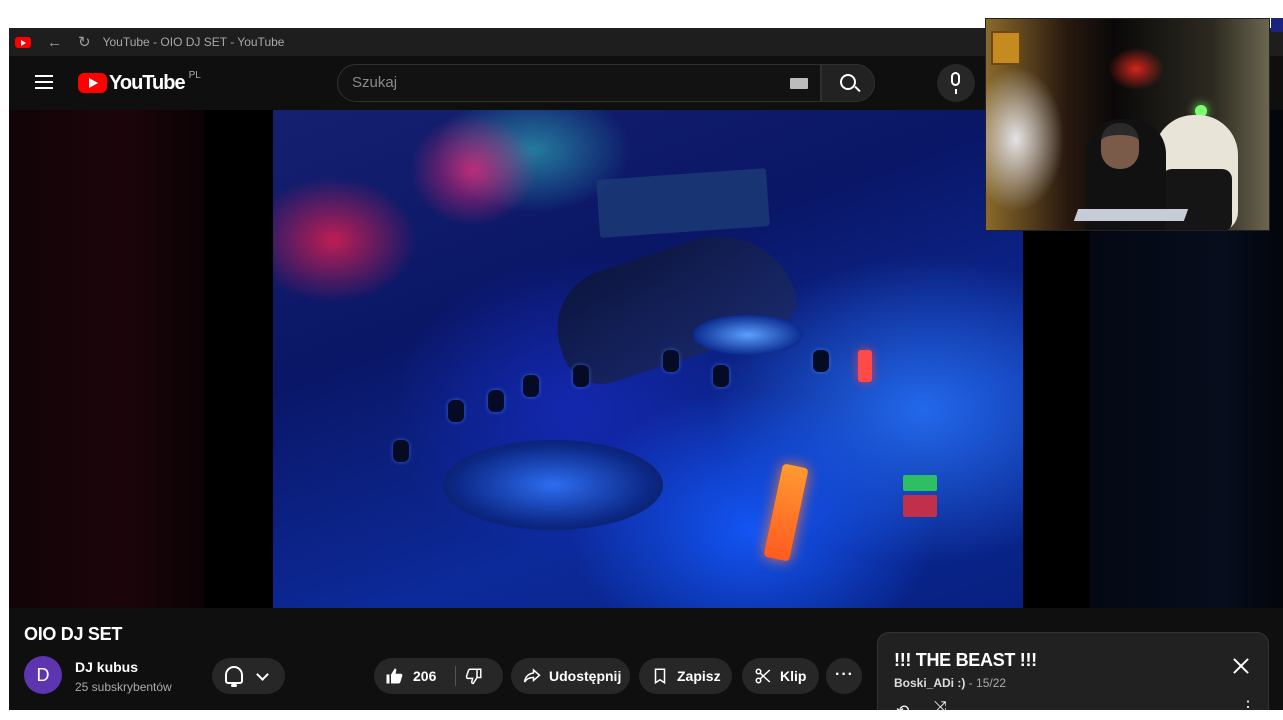  I want to click on clip-button: Klip, so click(780, 676).